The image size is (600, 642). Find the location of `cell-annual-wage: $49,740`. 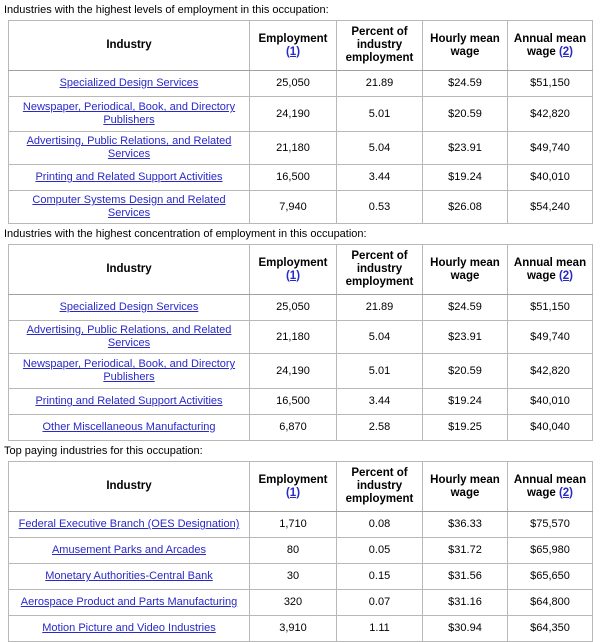

cell-annual-wage: $49,740 is located at coordinates (550, 337).